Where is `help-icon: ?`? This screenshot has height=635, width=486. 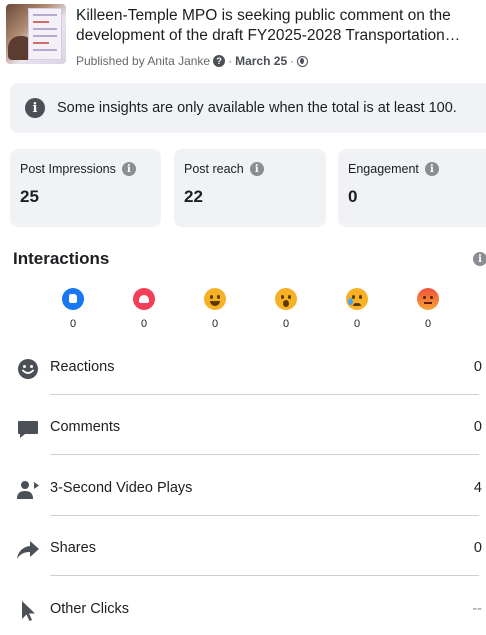
help-icon: ? is located at coordinates (219, 61).